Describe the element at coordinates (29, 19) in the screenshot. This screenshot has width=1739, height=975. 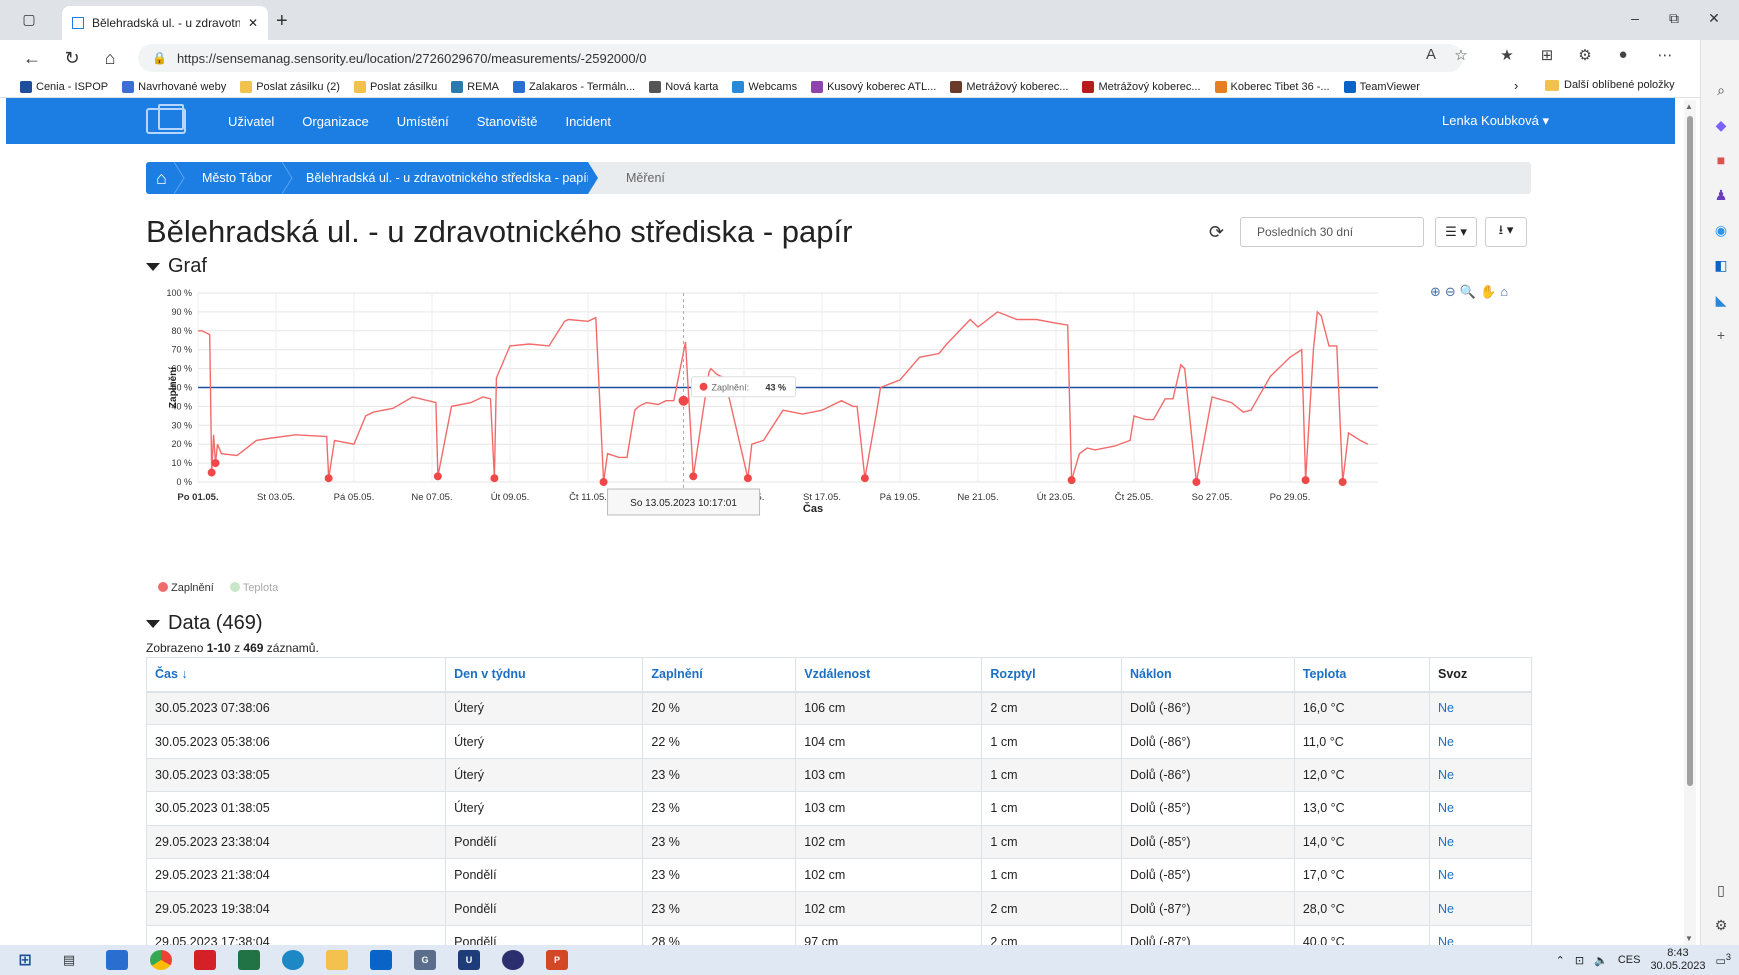
I see `tab-actions-icon: ▢` at that location.